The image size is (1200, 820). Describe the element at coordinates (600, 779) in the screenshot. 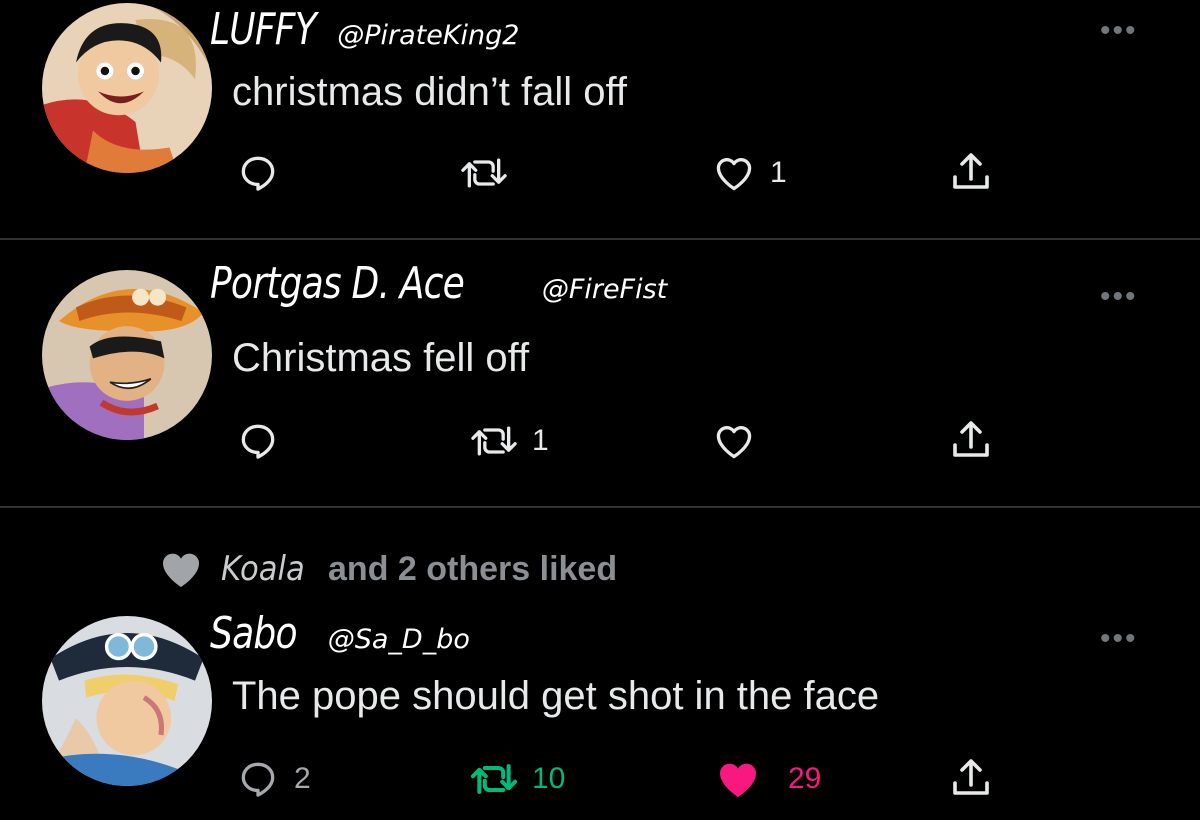

I see `tweet-actions: 2 10 29` at that location.